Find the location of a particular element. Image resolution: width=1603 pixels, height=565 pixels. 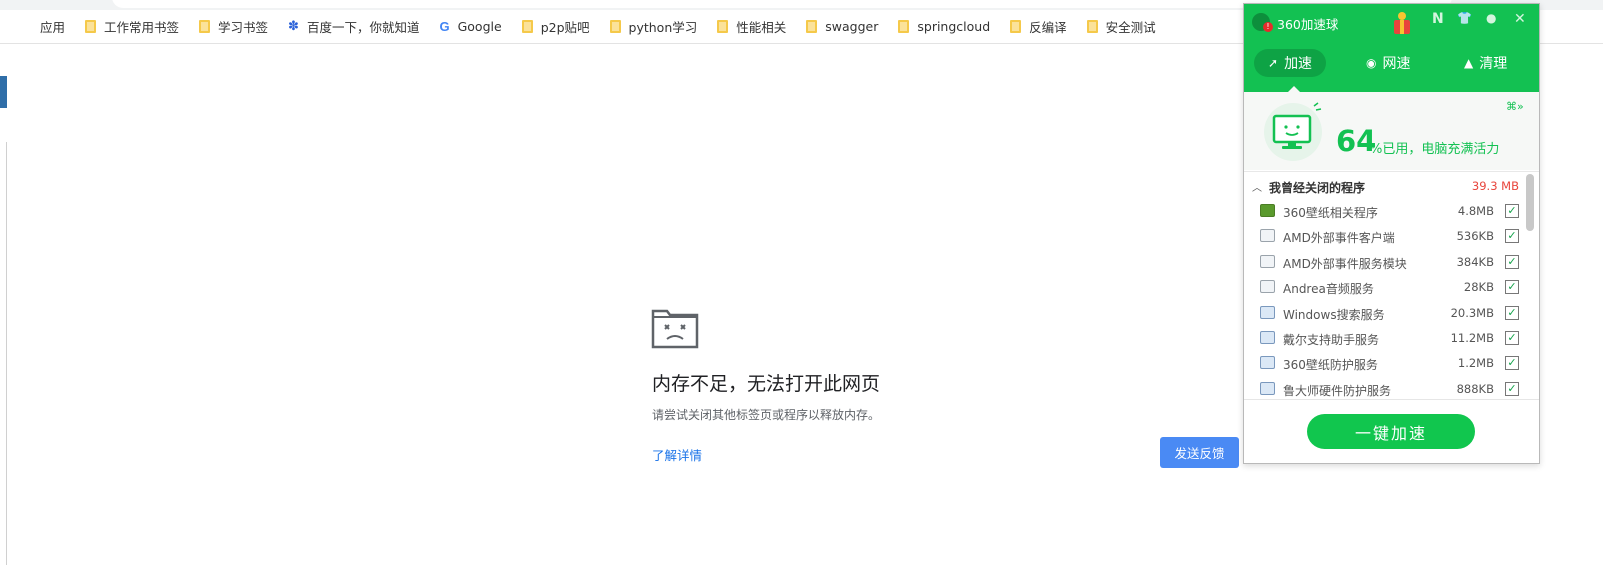

bookmark-item: 安全测试 is located at coordinates (1121, 26).